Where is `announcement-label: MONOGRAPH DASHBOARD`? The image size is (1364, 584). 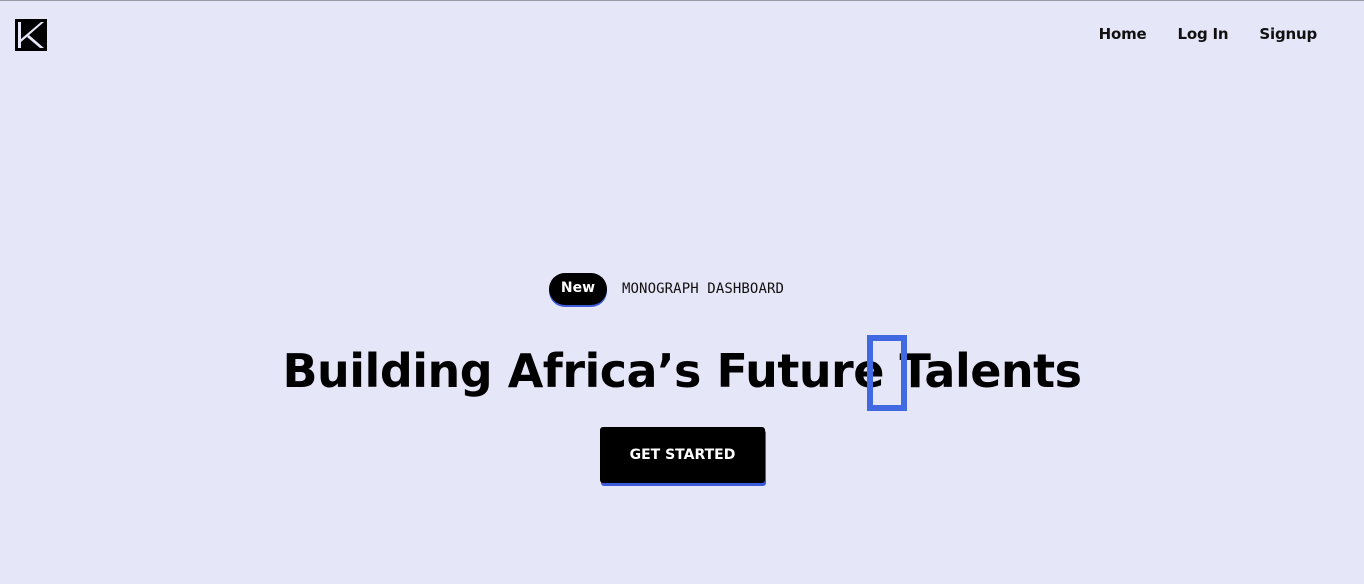
announcement-label: MONOGRAPH DASHBOARD is located at coordinates (703, 289).